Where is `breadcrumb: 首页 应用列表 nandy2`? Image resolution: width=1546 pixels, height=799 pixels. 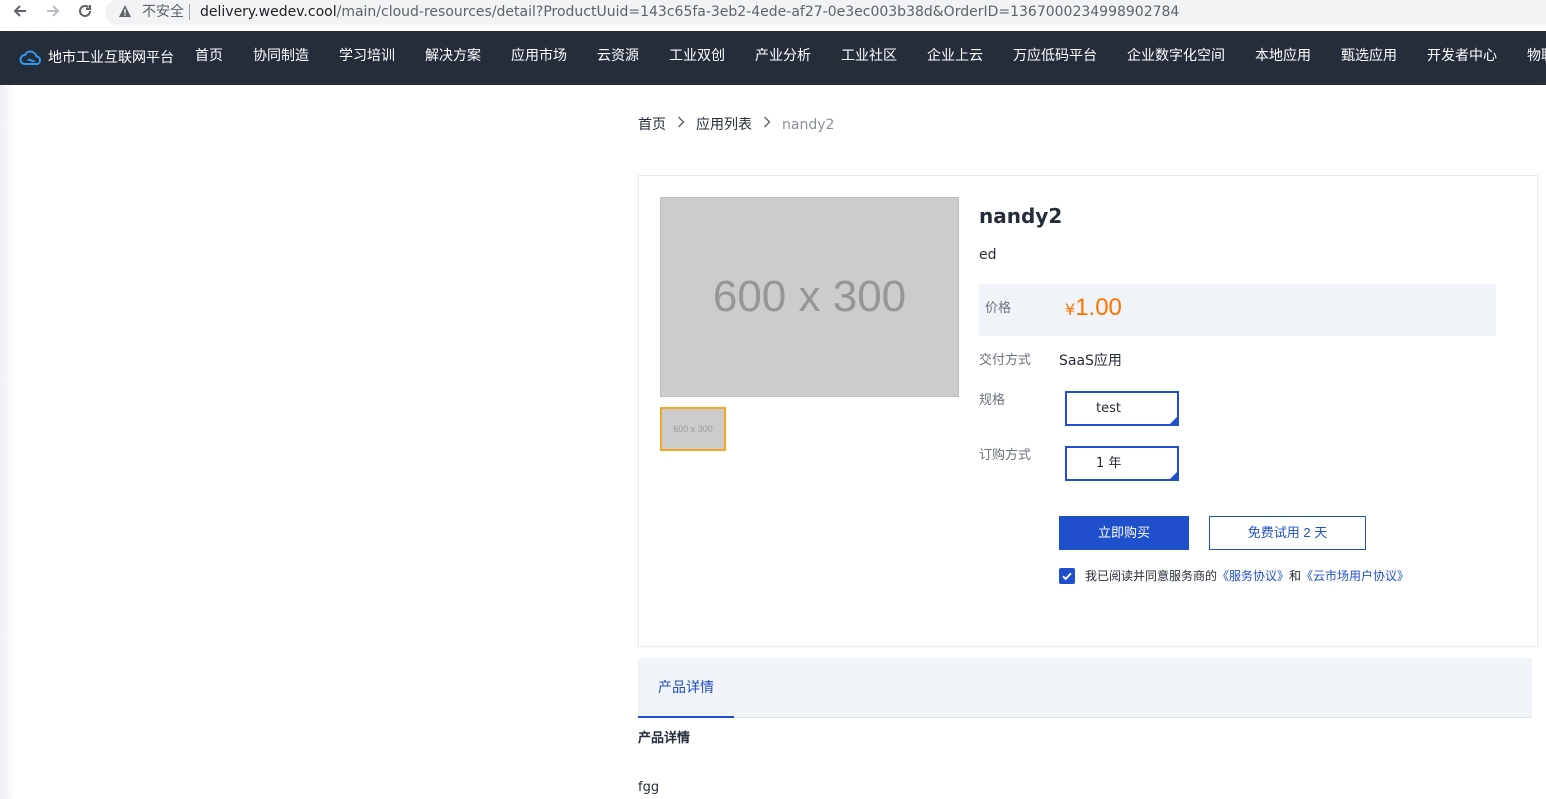
breadcrumb: 首页 应用列表 nandy2 is located at coordinates (736, 125).